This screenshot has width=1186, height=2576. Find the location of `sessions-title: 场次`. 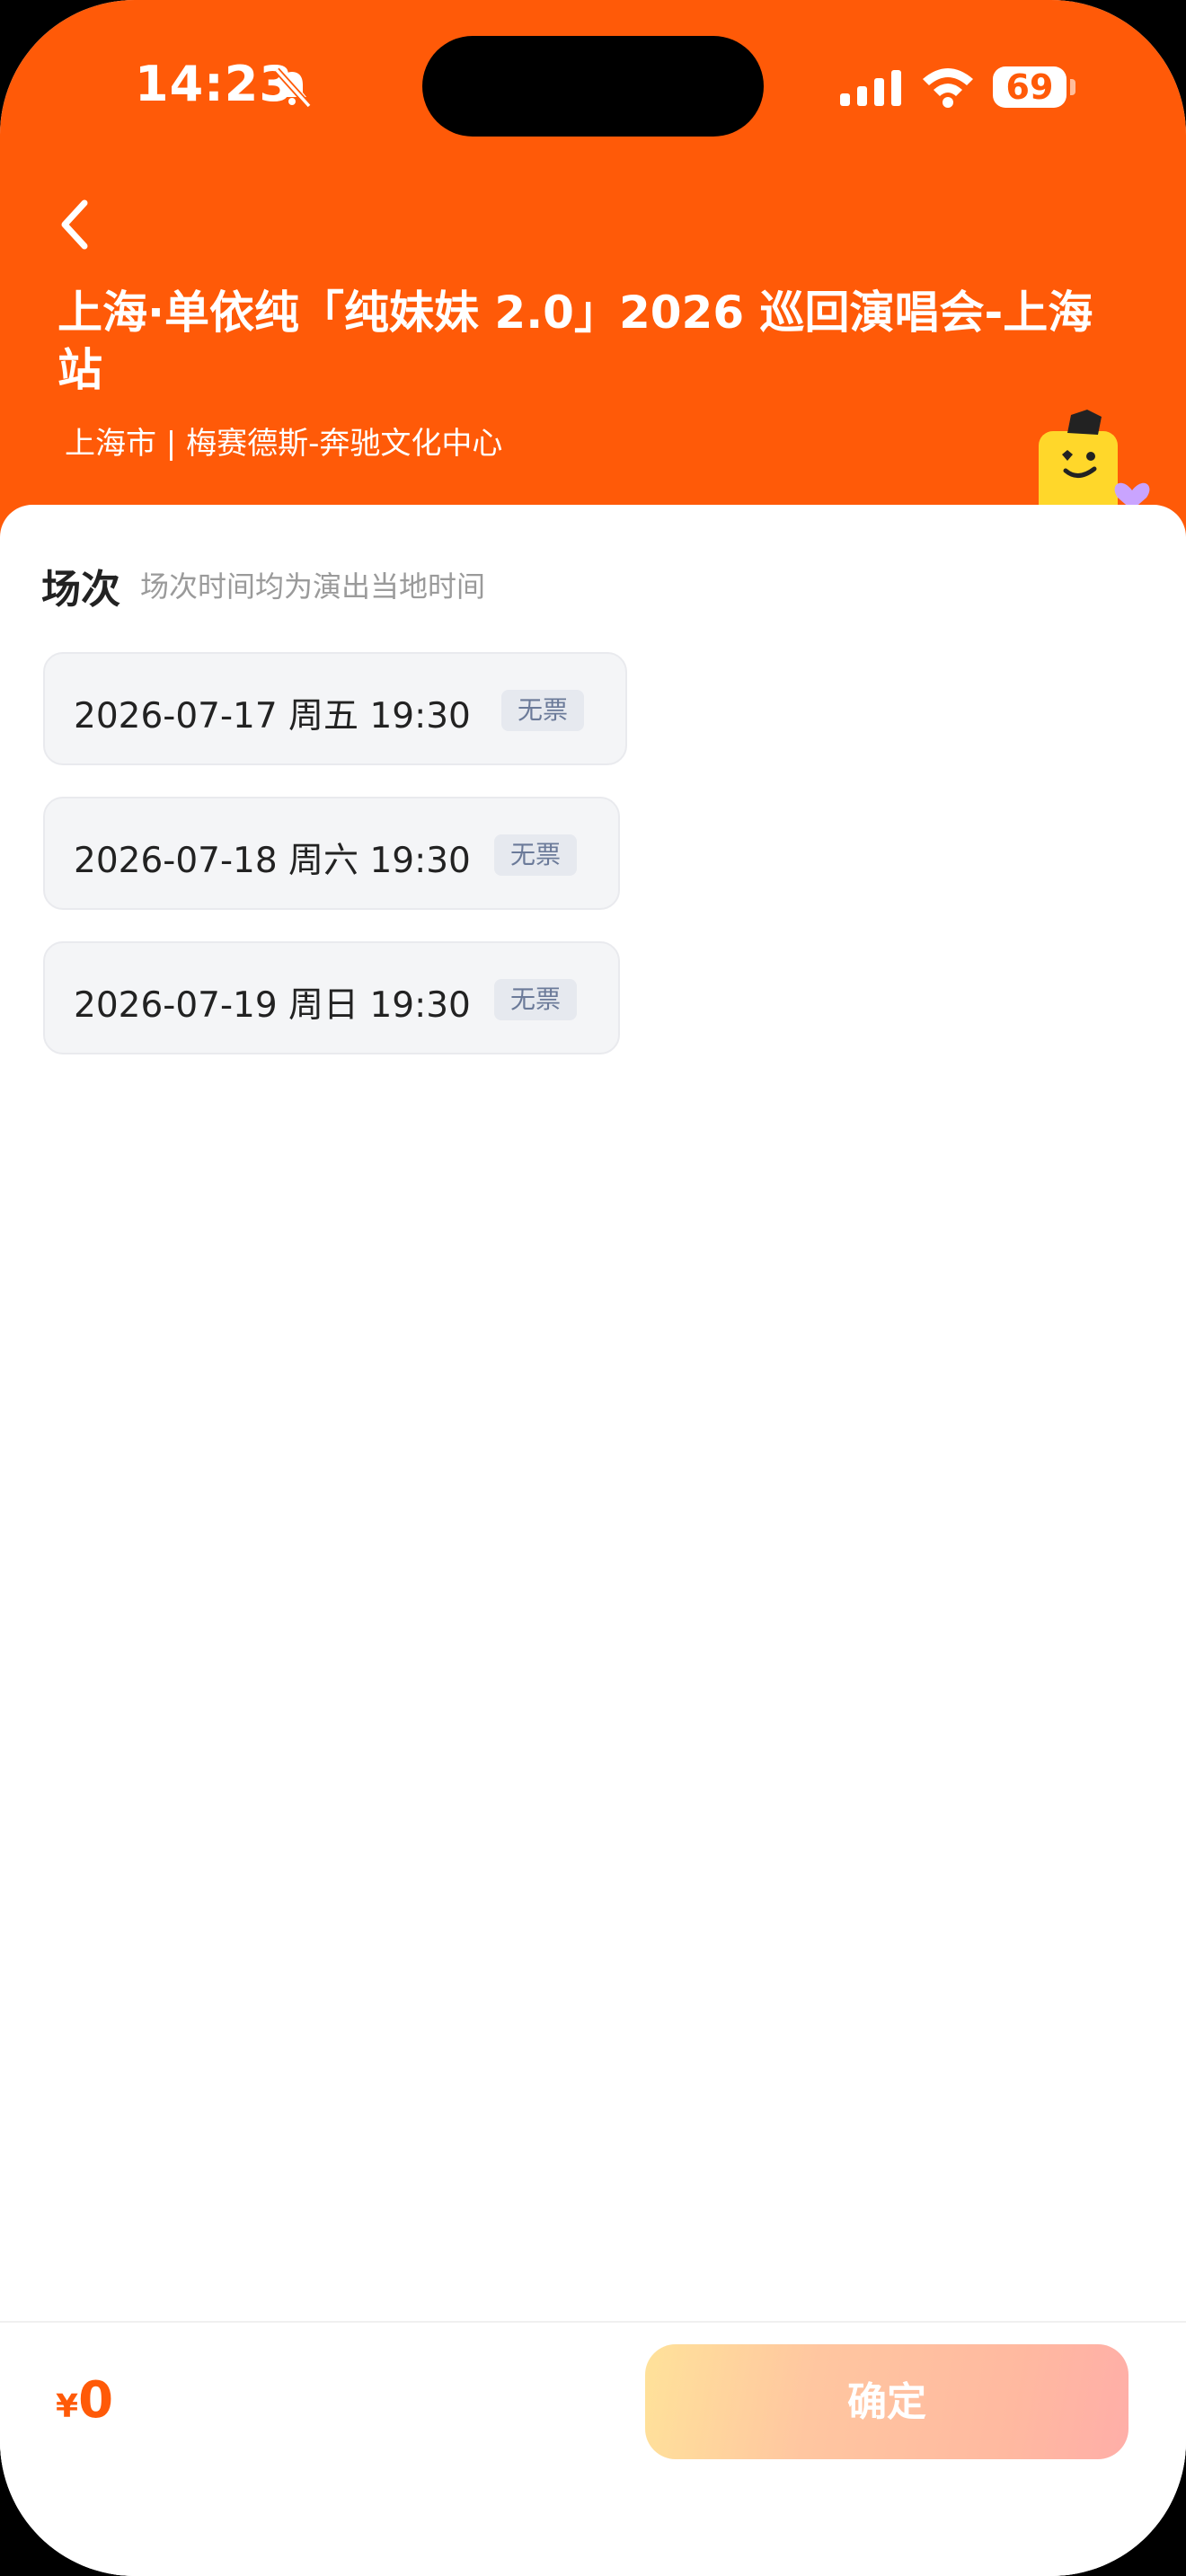

sessions-title: 场次 is located at coordinates (80, 590).